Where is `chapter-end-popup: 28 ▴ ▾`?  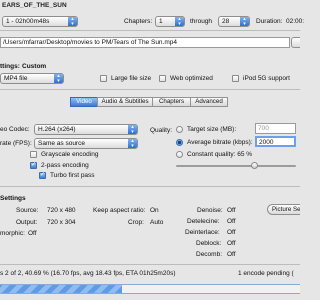 chapter-end-popup: 28 ▴ ▾ is located at coordinates (234, 21).